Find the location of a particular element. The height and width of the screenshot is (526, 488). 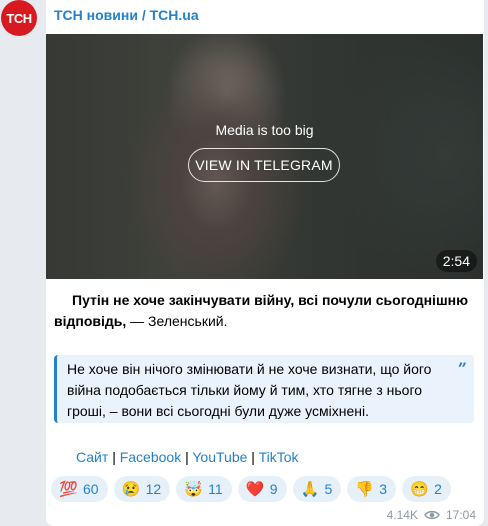

message-time: 17:04 is located at coordinates (460, 515).